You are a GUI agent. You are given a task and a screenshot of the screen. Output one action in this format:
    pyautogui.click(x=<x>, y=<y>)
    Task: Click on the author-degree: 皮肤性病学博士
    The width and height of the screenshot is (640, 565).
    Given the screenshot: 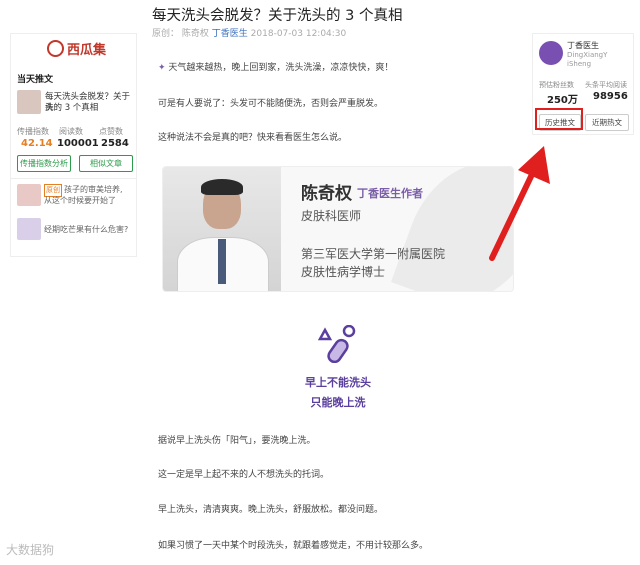 What is the action you would take?
    pyautogui.click(x=343, y=272)
    